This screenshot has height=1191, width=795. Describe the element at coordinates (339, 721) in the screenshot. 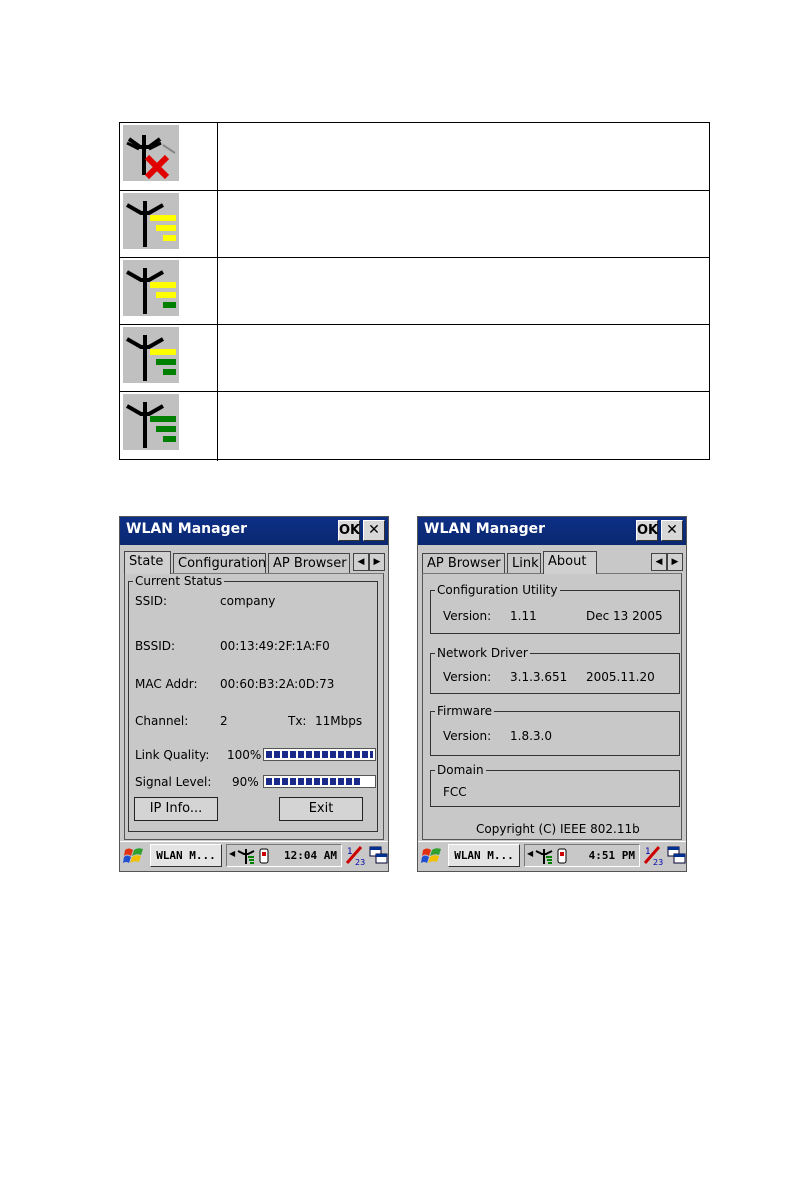

I see `tx-value: 11Mbps` at that location.